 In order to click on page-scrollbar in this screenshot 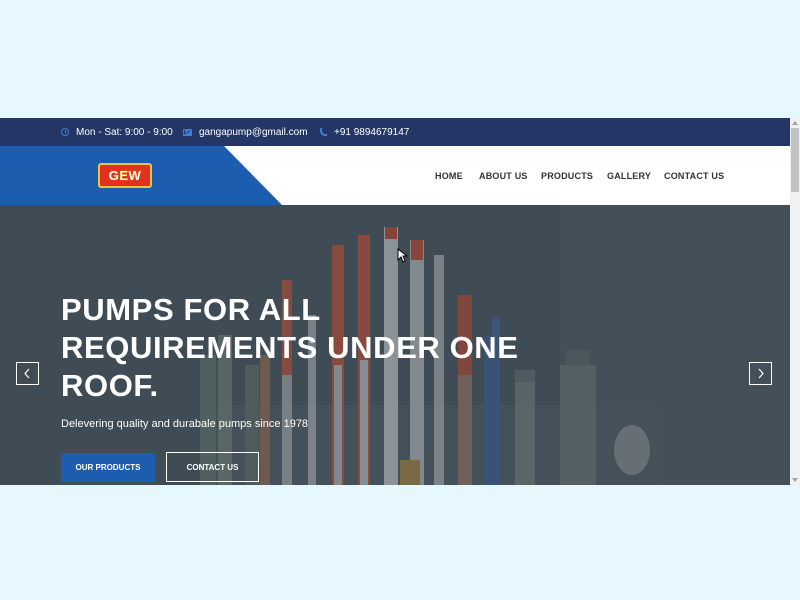, I will do `click(795, 301)`.